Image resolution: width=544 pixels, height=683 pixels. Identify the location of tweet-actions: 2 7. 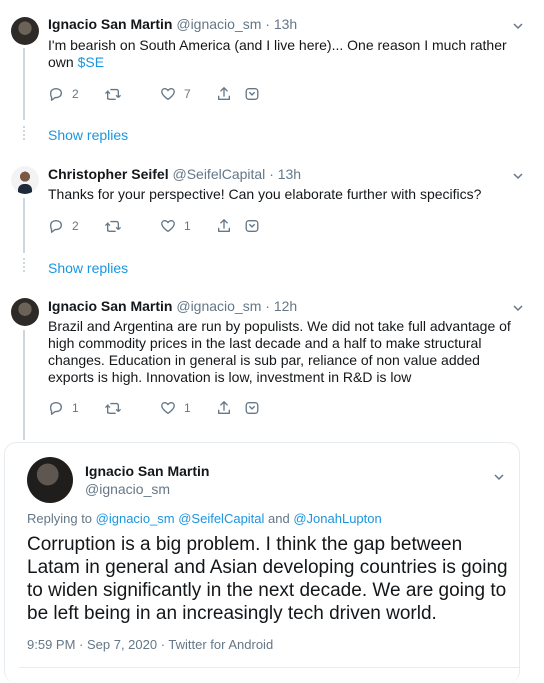
(163, 95).